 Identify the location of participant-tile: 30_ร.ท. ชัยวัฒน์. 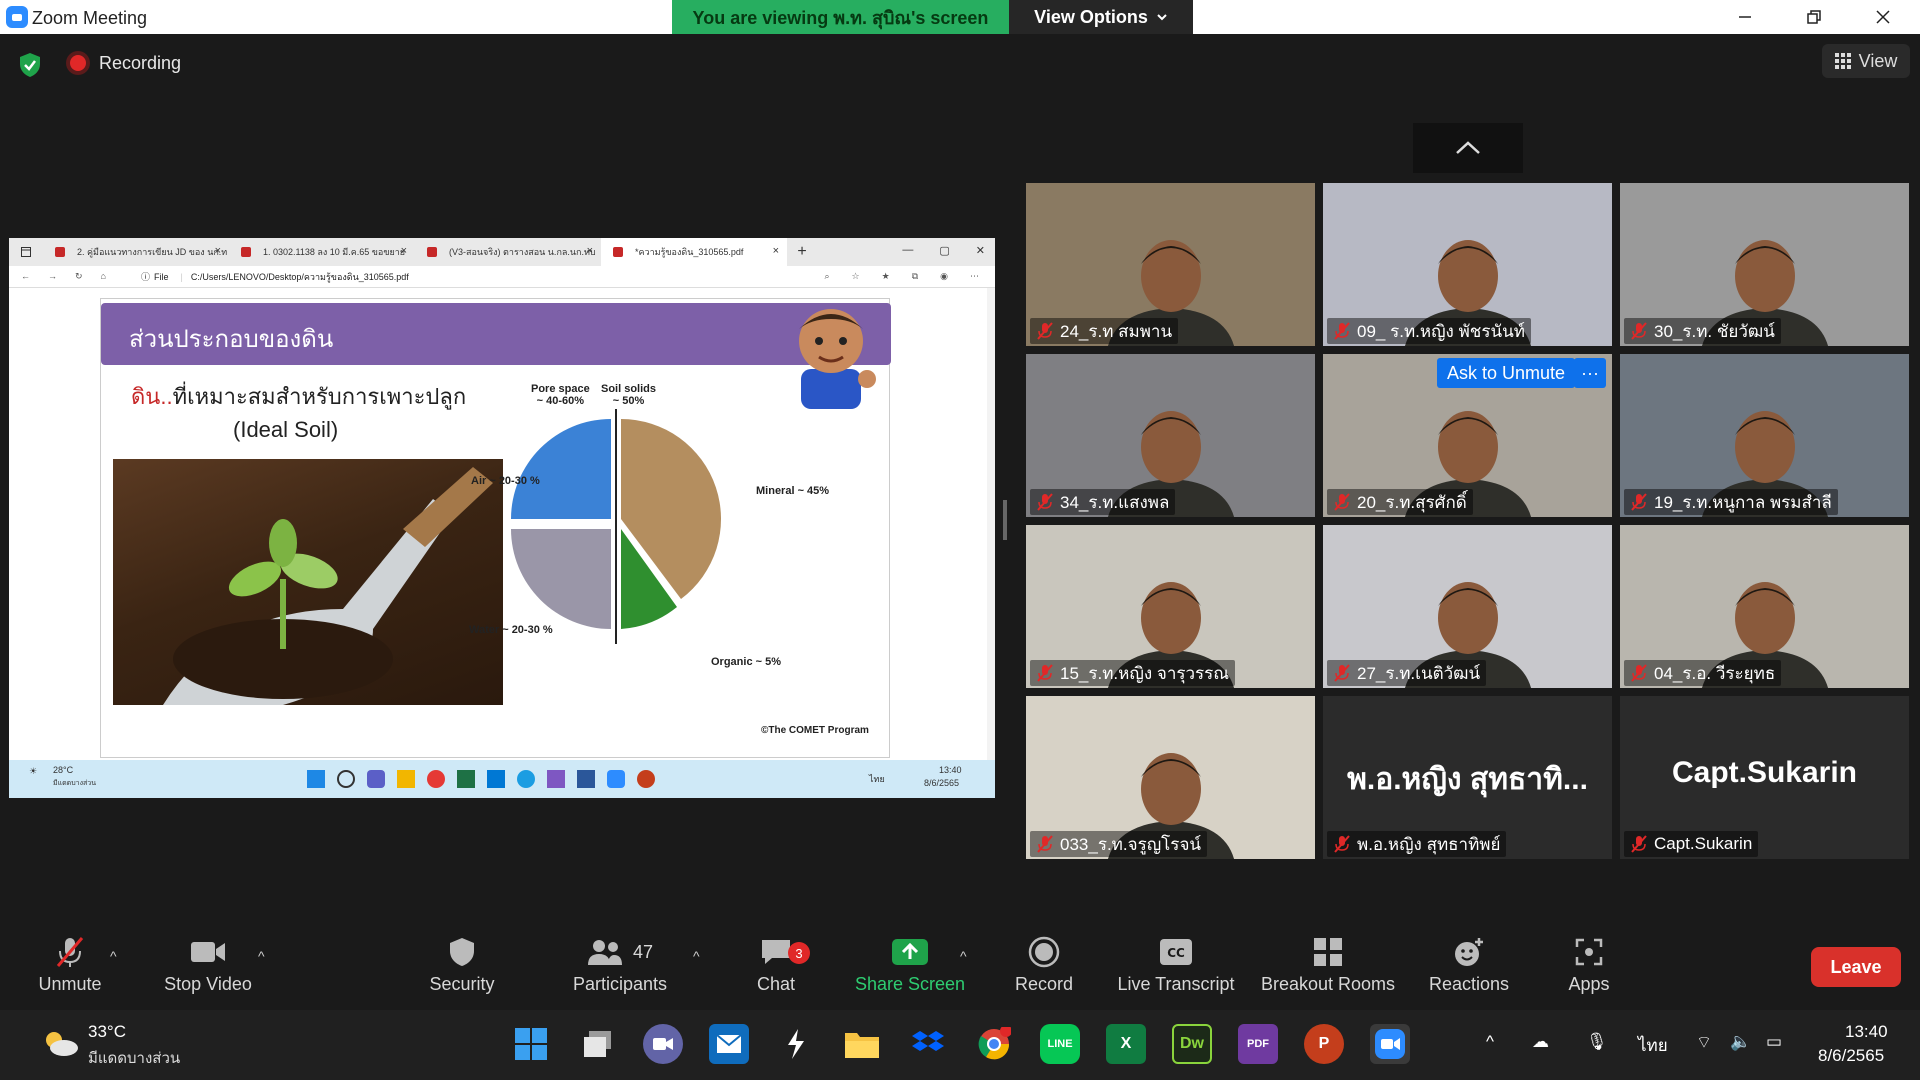
(1764, 264).